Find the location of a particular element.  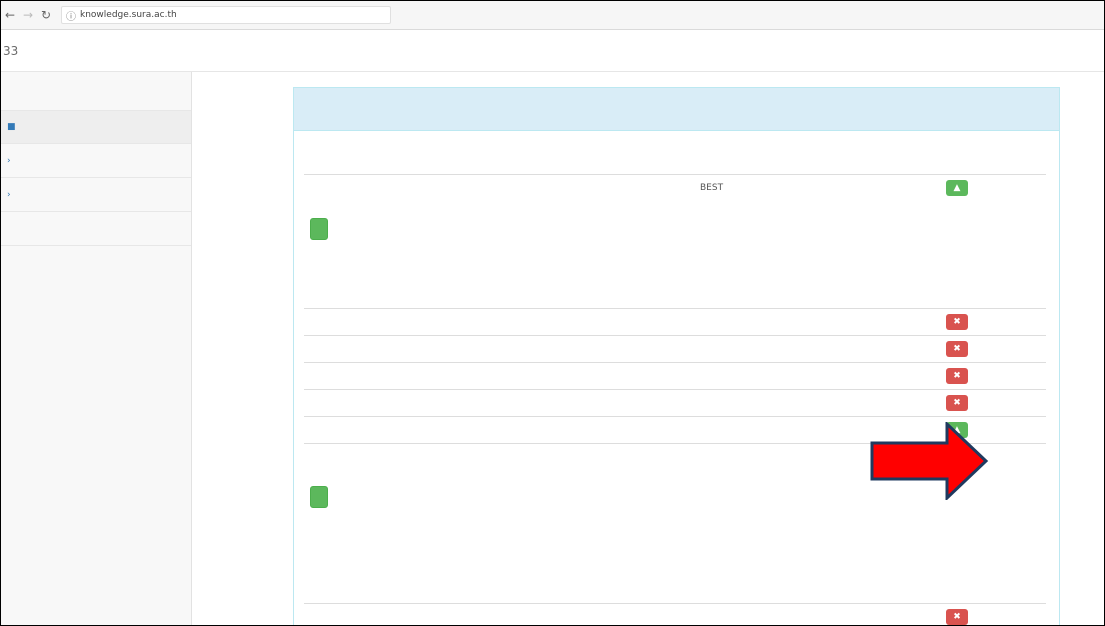

site-header: 33 is located at coordinates (552, 51).